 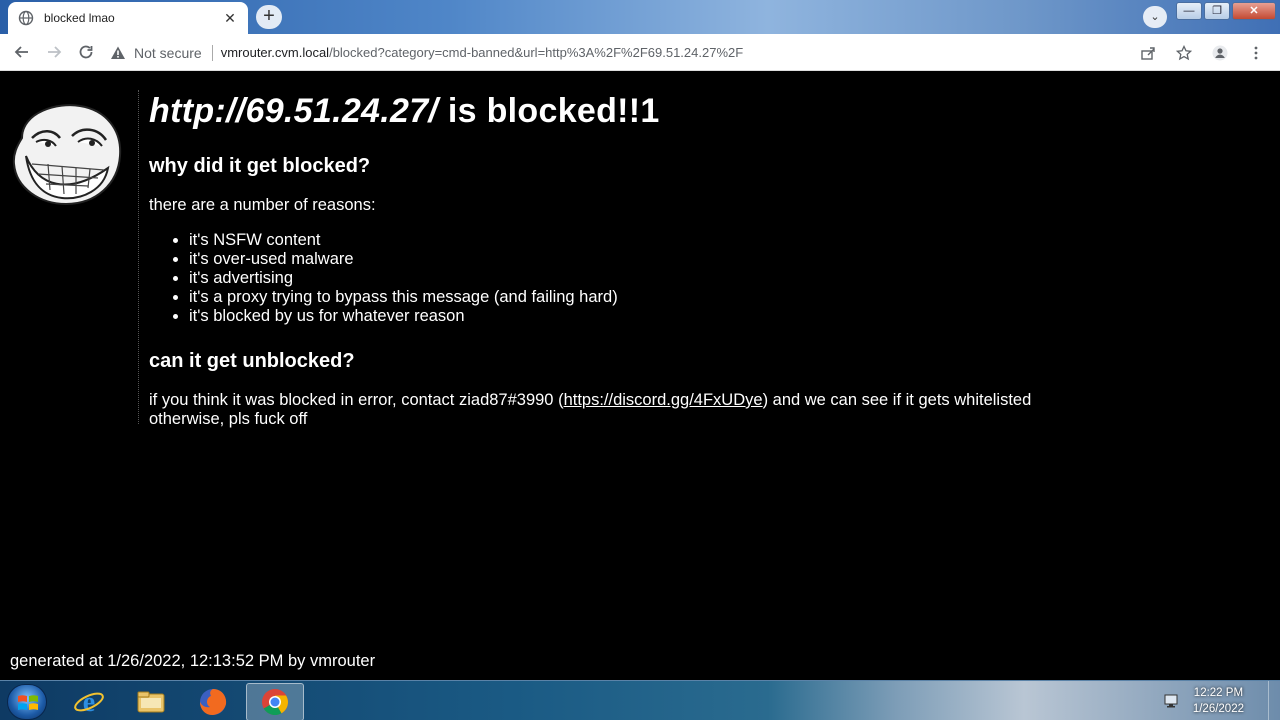 I want to click on share-icon, so click(x=1148, y=53).